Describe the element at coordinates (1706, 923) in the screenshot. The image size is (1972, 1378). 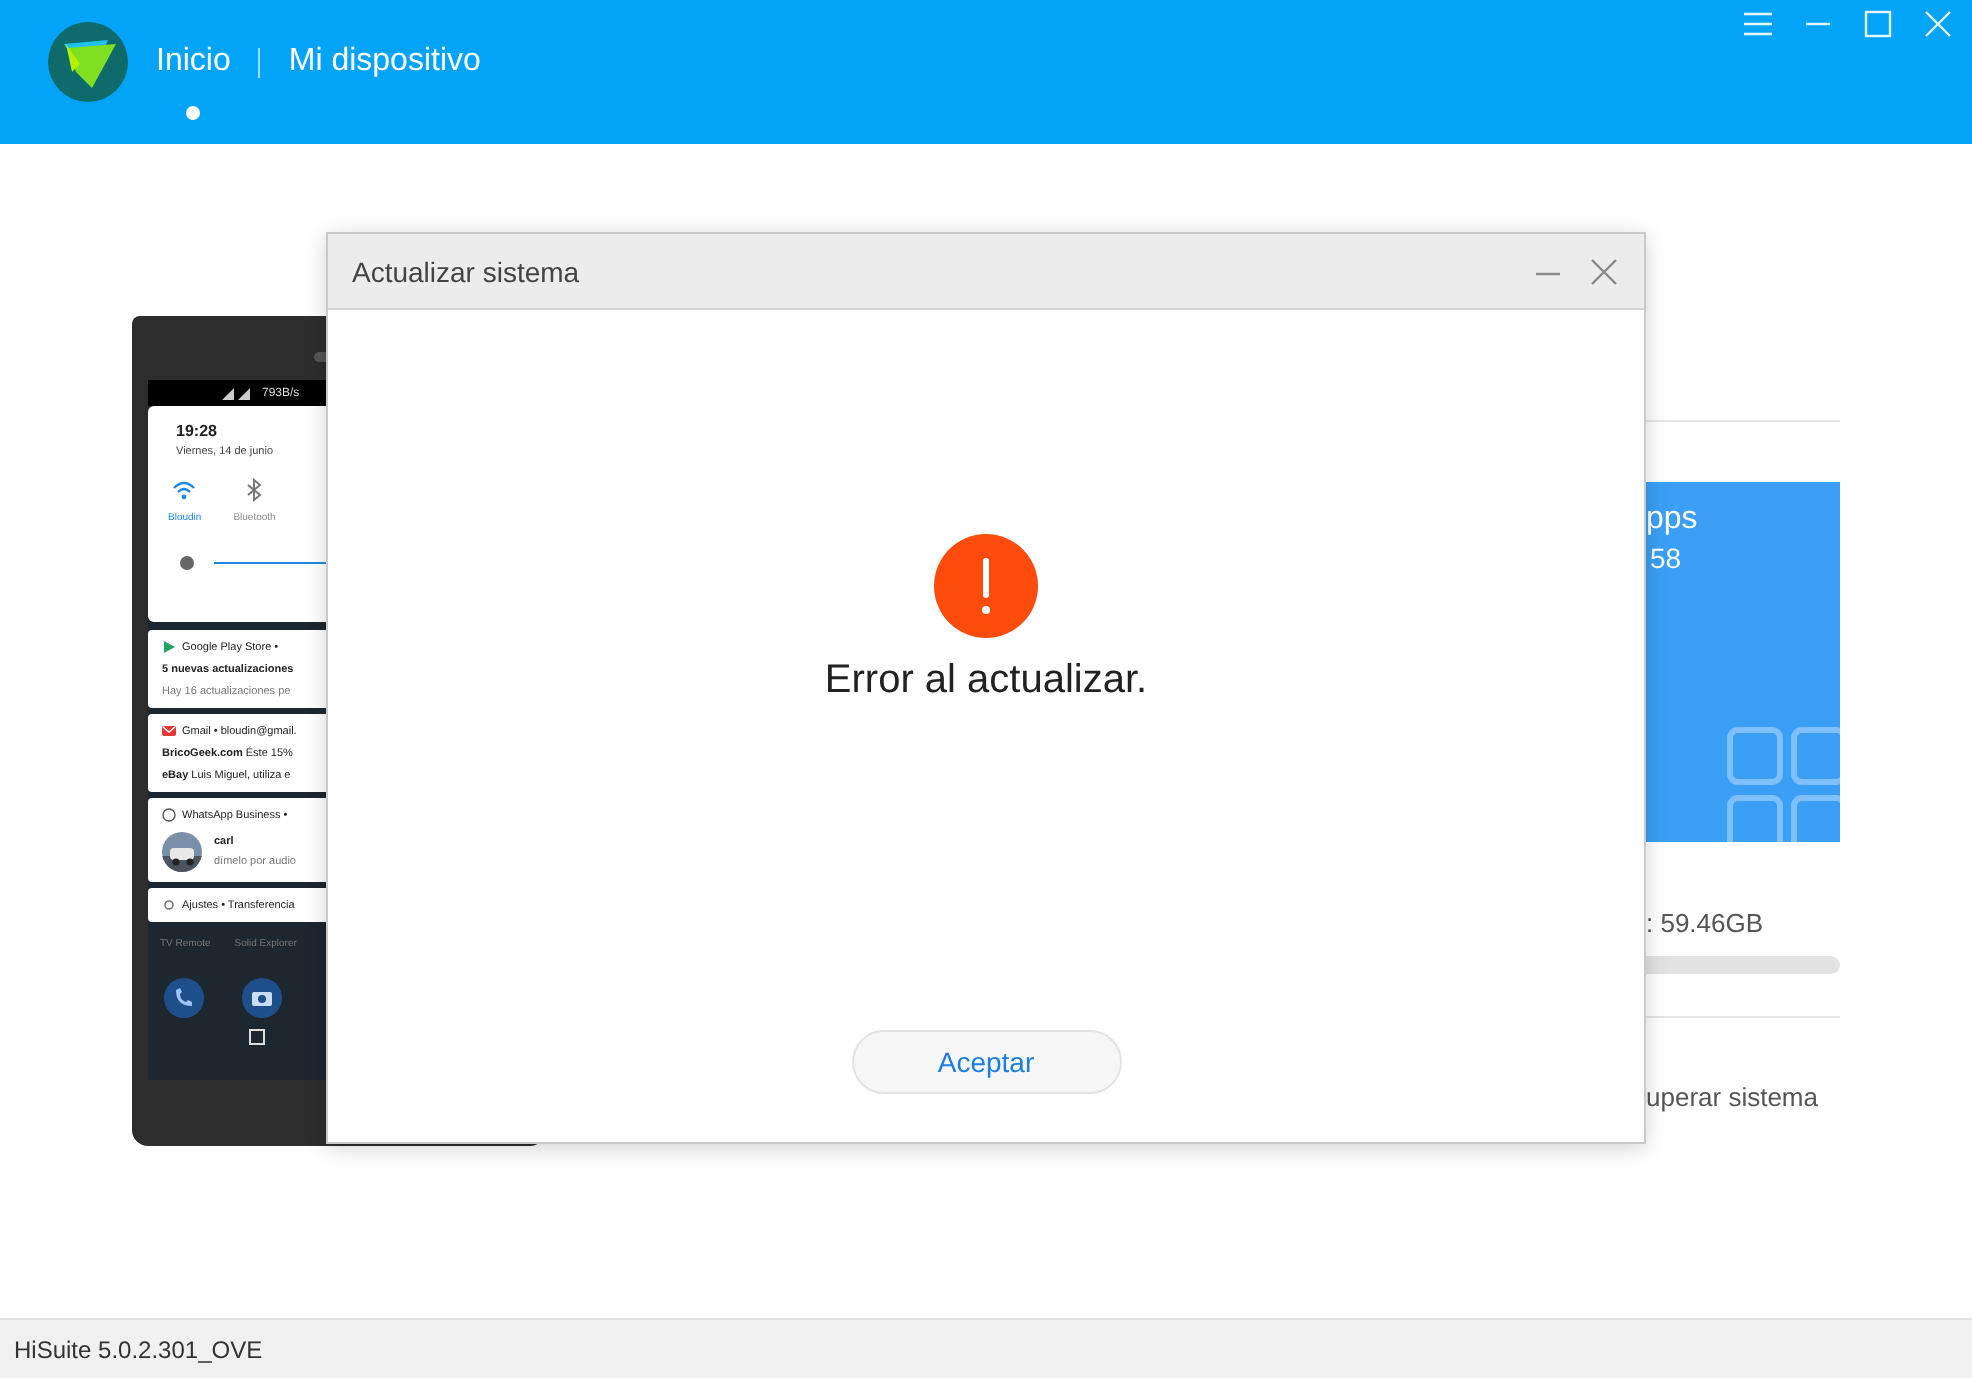
I see `storage-text: : 59.46GB` at that location.